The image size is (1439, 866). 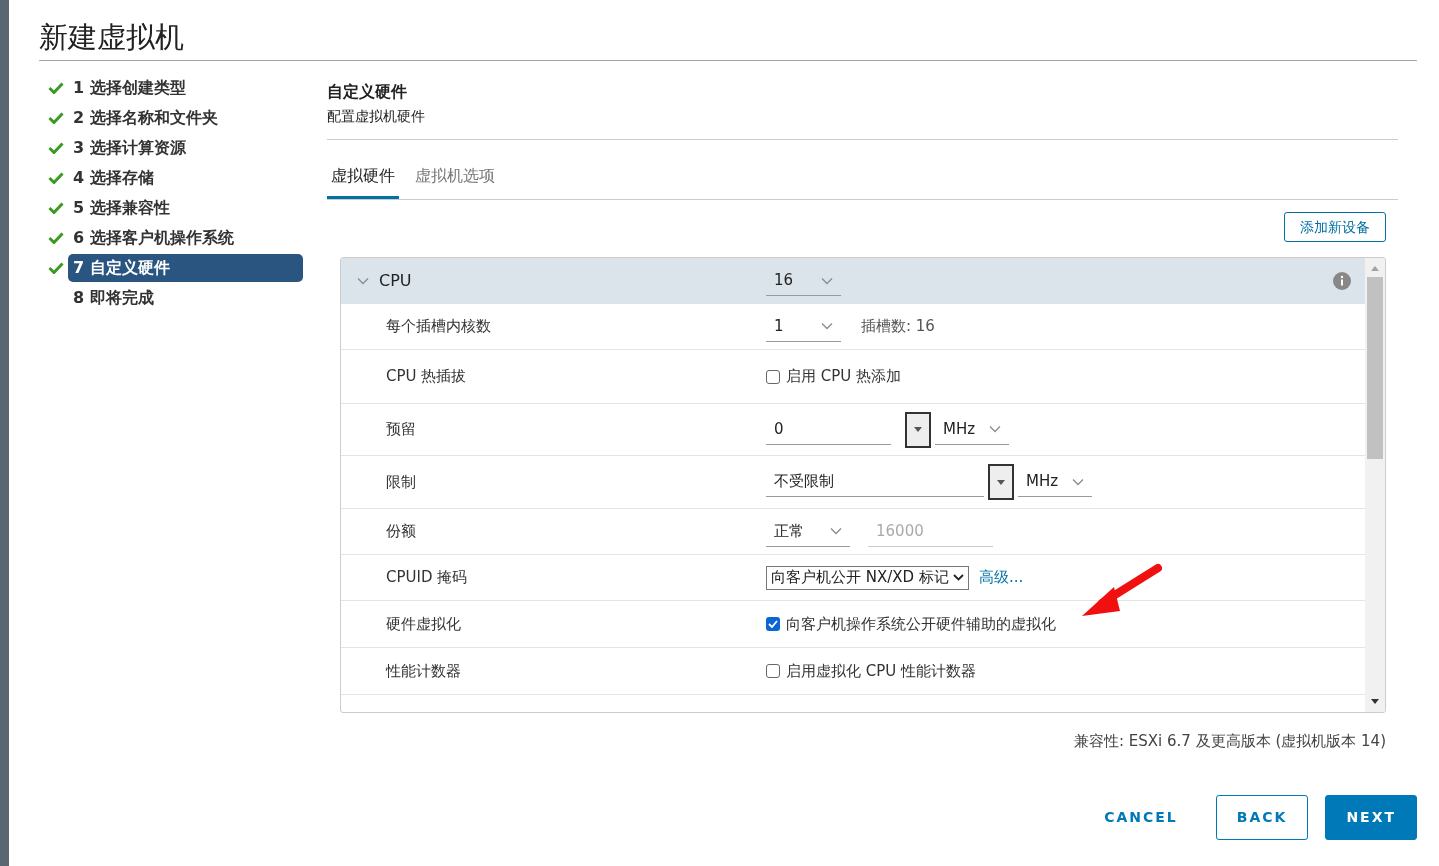 What do you see at coordinates (1262, 817) in the screenshot?
I see `back-button: BACK` at bounding box center [1262, 817].